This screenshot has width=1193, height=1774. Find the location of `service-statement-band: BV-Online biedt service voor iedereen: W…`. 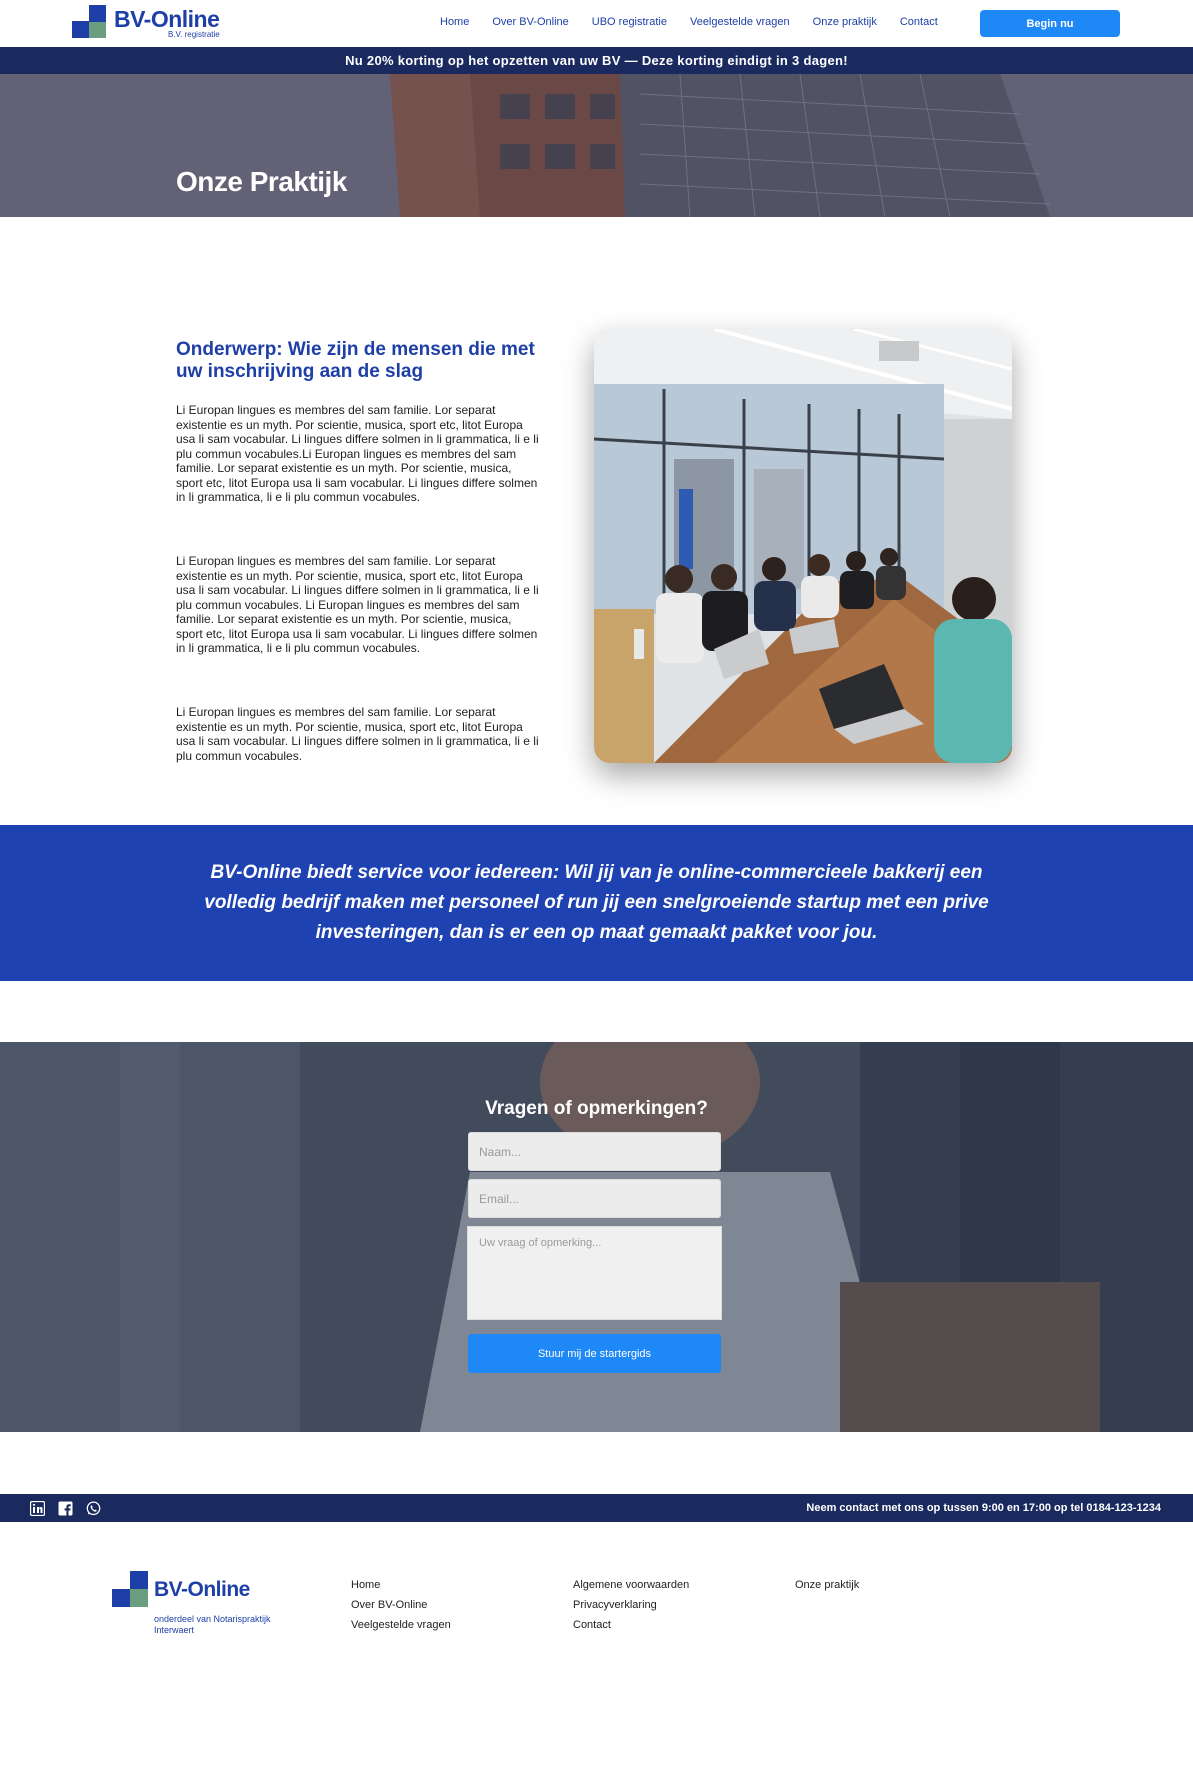

service-statement-band: BV-Online biedt service voor iedereen: W… is located at coordinates (596, 903).